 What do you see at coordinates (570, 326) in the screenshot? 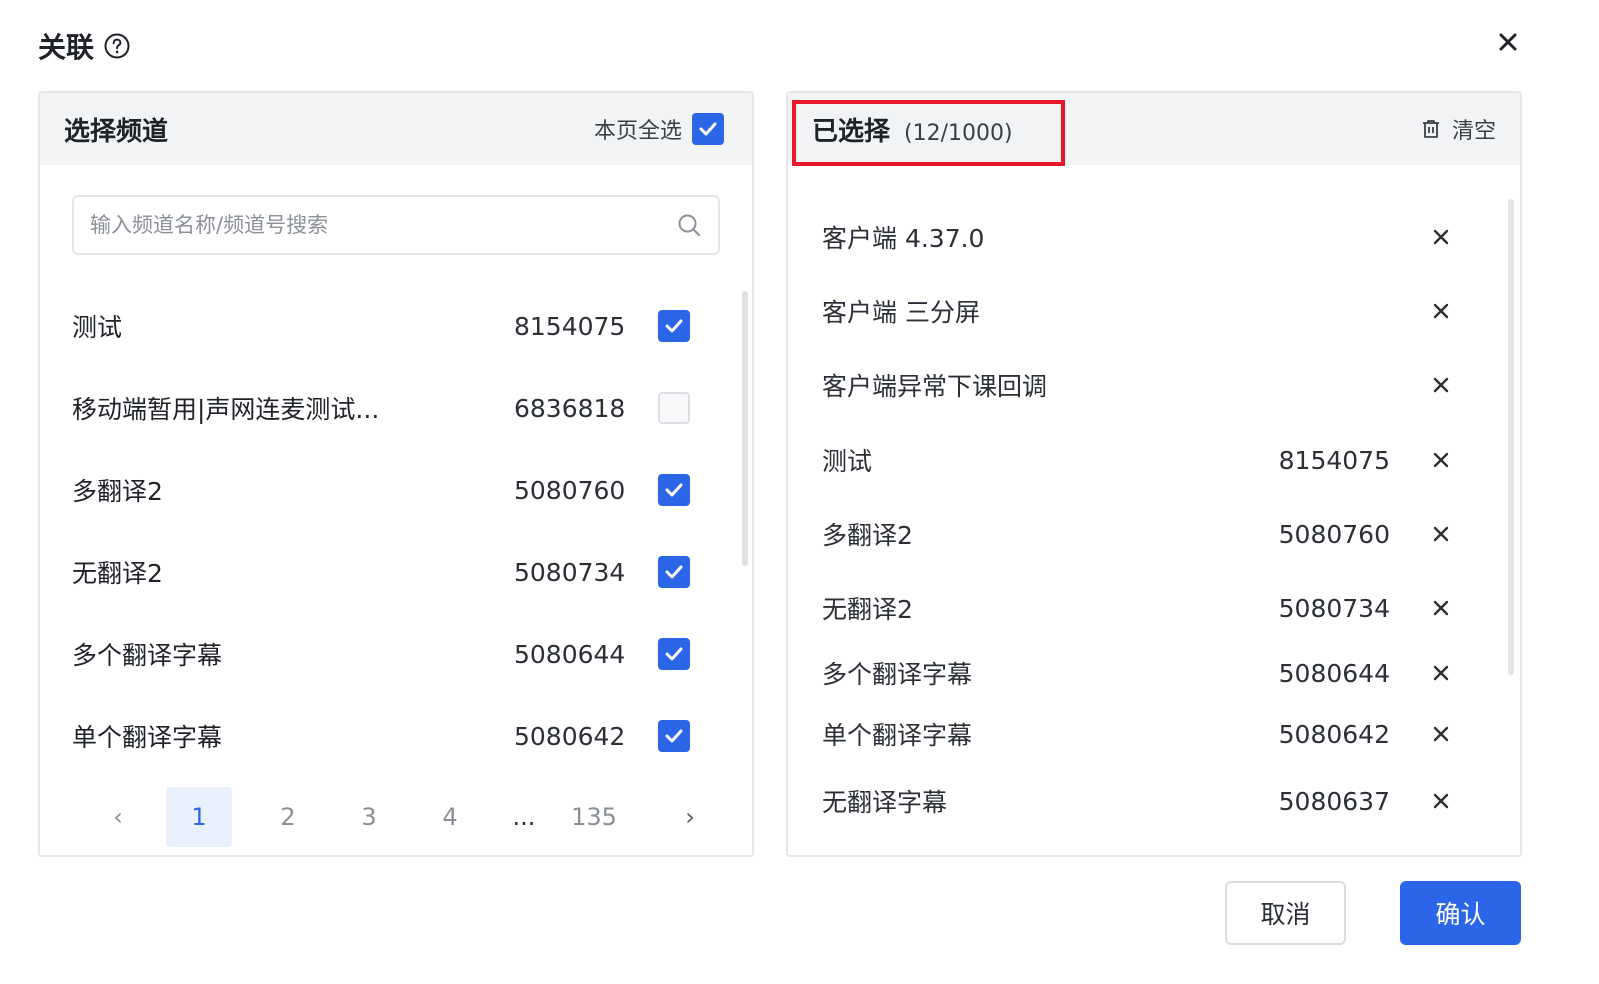
I see `channel-number: 8154075` at bounding box center [570, 326].